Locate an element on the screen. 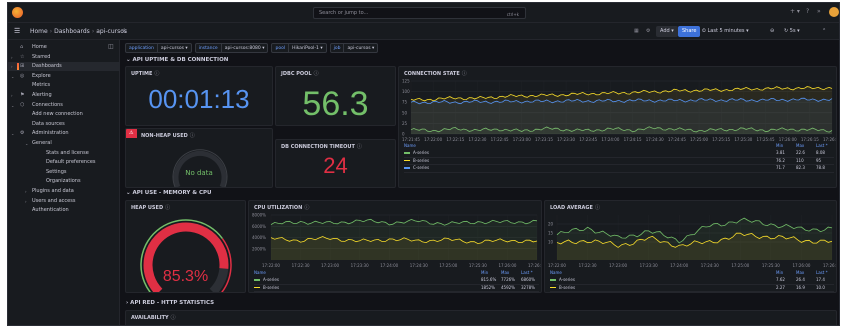  new-plus-icon: + ▾ is located at coordinates (795, 11).